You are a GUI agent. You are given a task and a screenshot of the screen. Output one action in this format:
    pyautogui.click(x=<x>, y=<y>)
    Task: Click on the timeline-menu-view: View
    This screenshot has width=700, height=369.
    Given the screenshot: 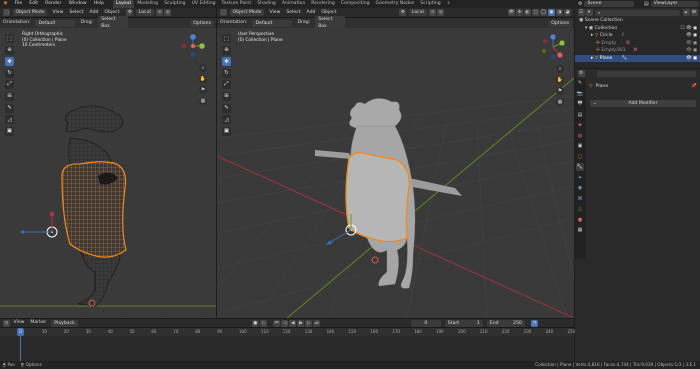 What is the action you would take?
    pyautogui.click(x=19, y=323)
    